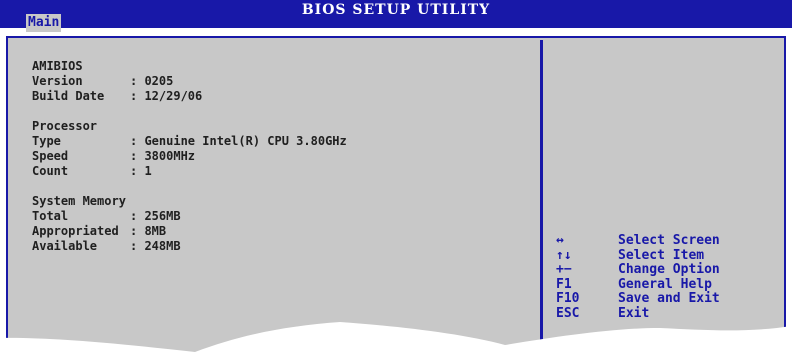  I want to click on torn-edge, so click(396, 338).